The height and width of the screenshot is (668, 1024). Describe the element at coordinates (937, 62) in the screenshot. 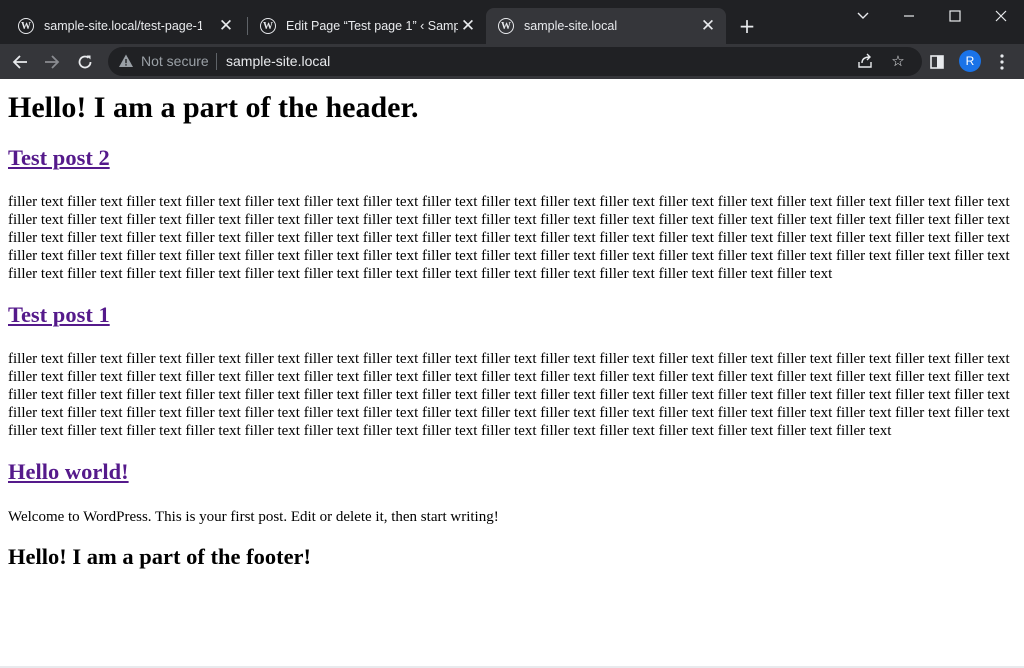

I see `side-panel-icon` at that location.